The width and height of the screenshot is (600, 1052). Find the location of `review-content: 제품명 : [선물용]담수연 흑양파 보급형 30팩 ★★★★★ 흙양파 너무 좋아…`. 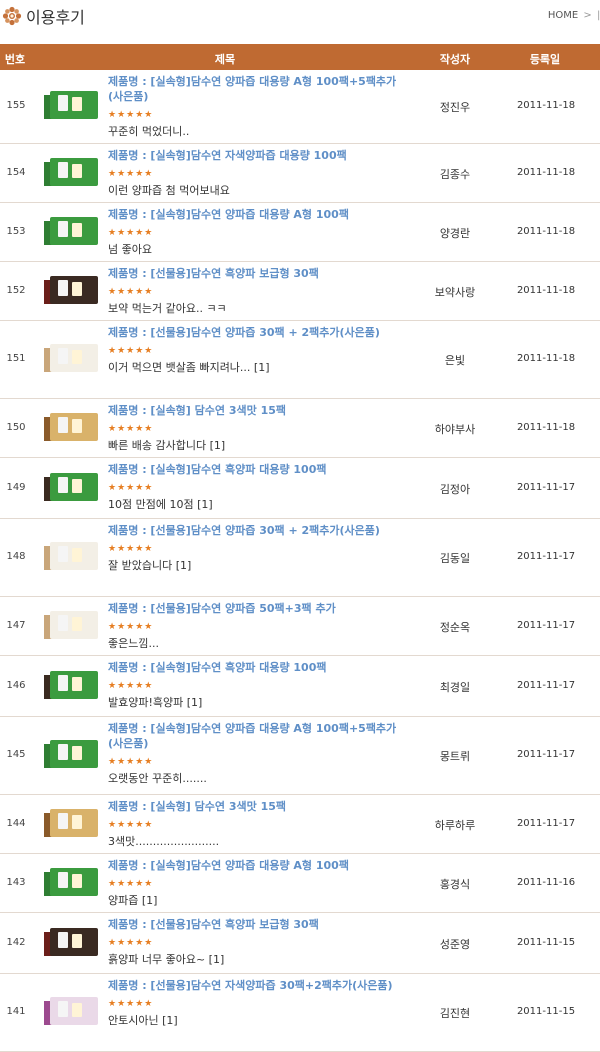

review-content: 제품명 : [선물용]담수연 흑양파 보급형 30팩 ★★★★★ 흙양파 너무 좋아… is located at coordinates (258, 942).